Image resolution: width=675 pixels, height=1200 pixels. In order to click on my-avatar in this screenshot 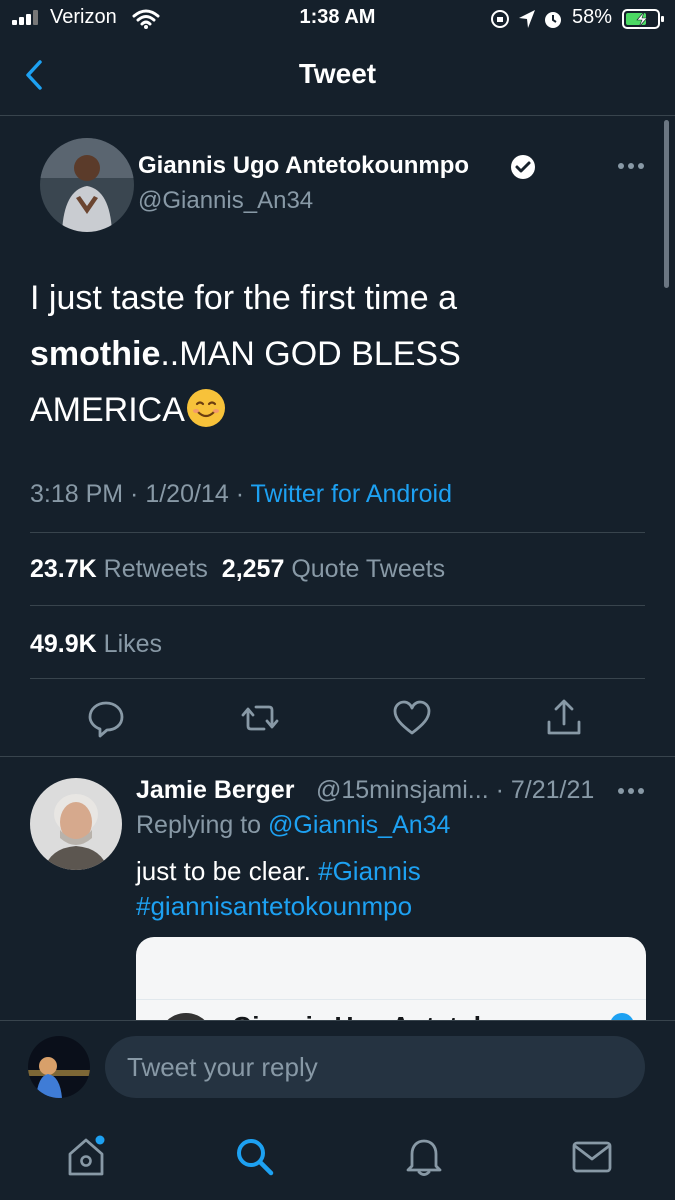, I will do `click(59, 1067)`.